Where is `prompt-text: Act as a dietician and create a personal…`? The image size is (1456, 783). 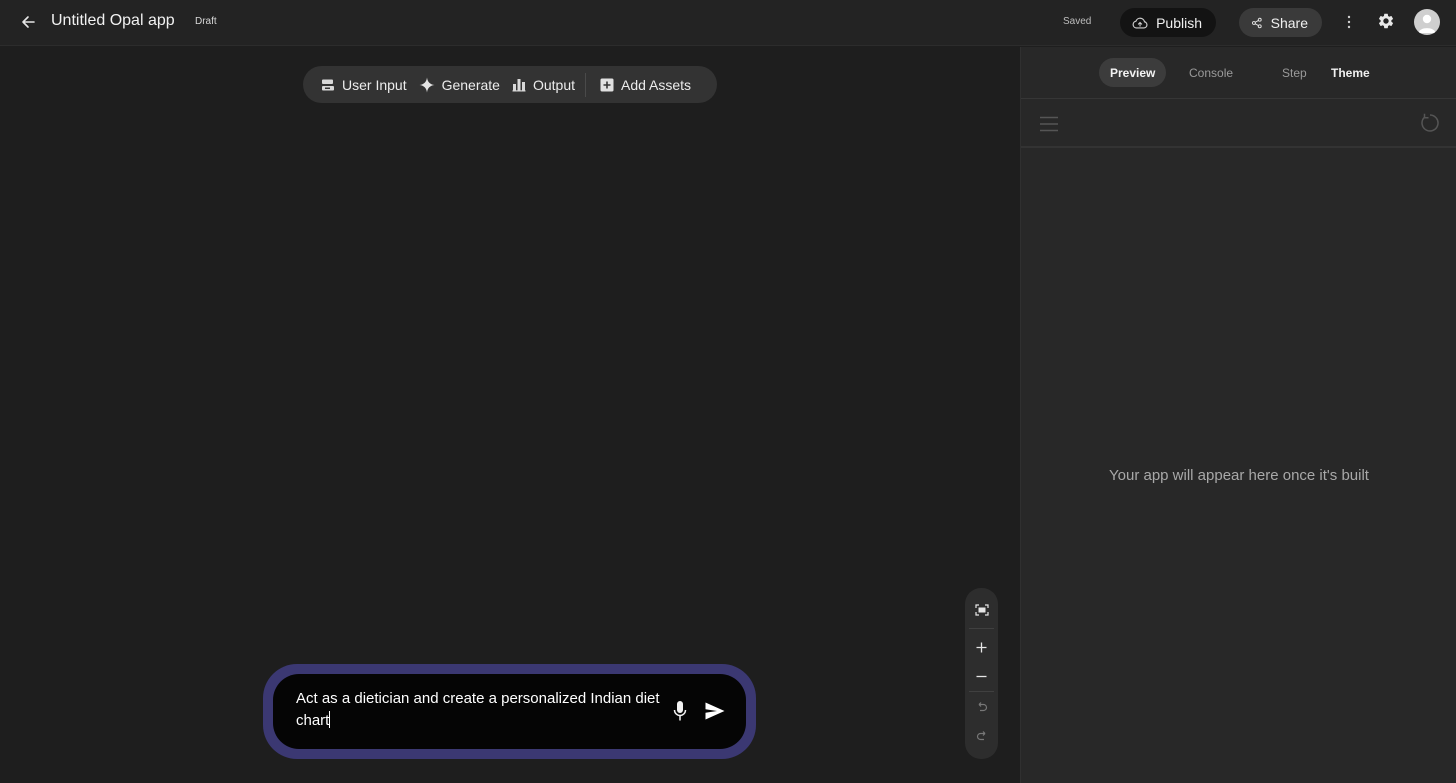
prompt-text: Act as a dietician and create a personal… is located at coordinates (478, 709).